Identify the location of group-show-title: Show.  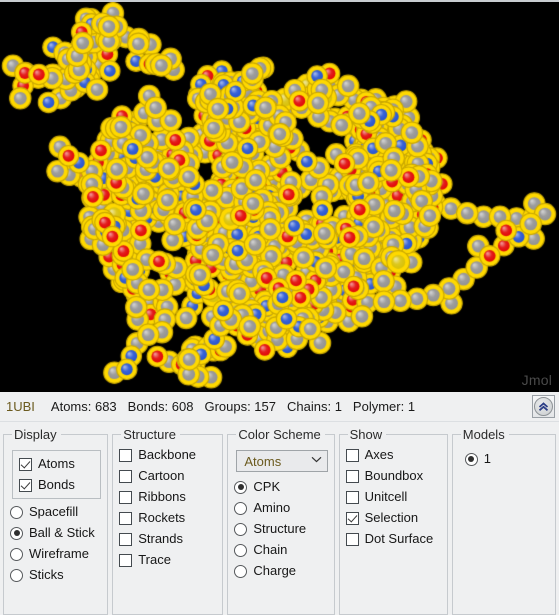
(366, 434).